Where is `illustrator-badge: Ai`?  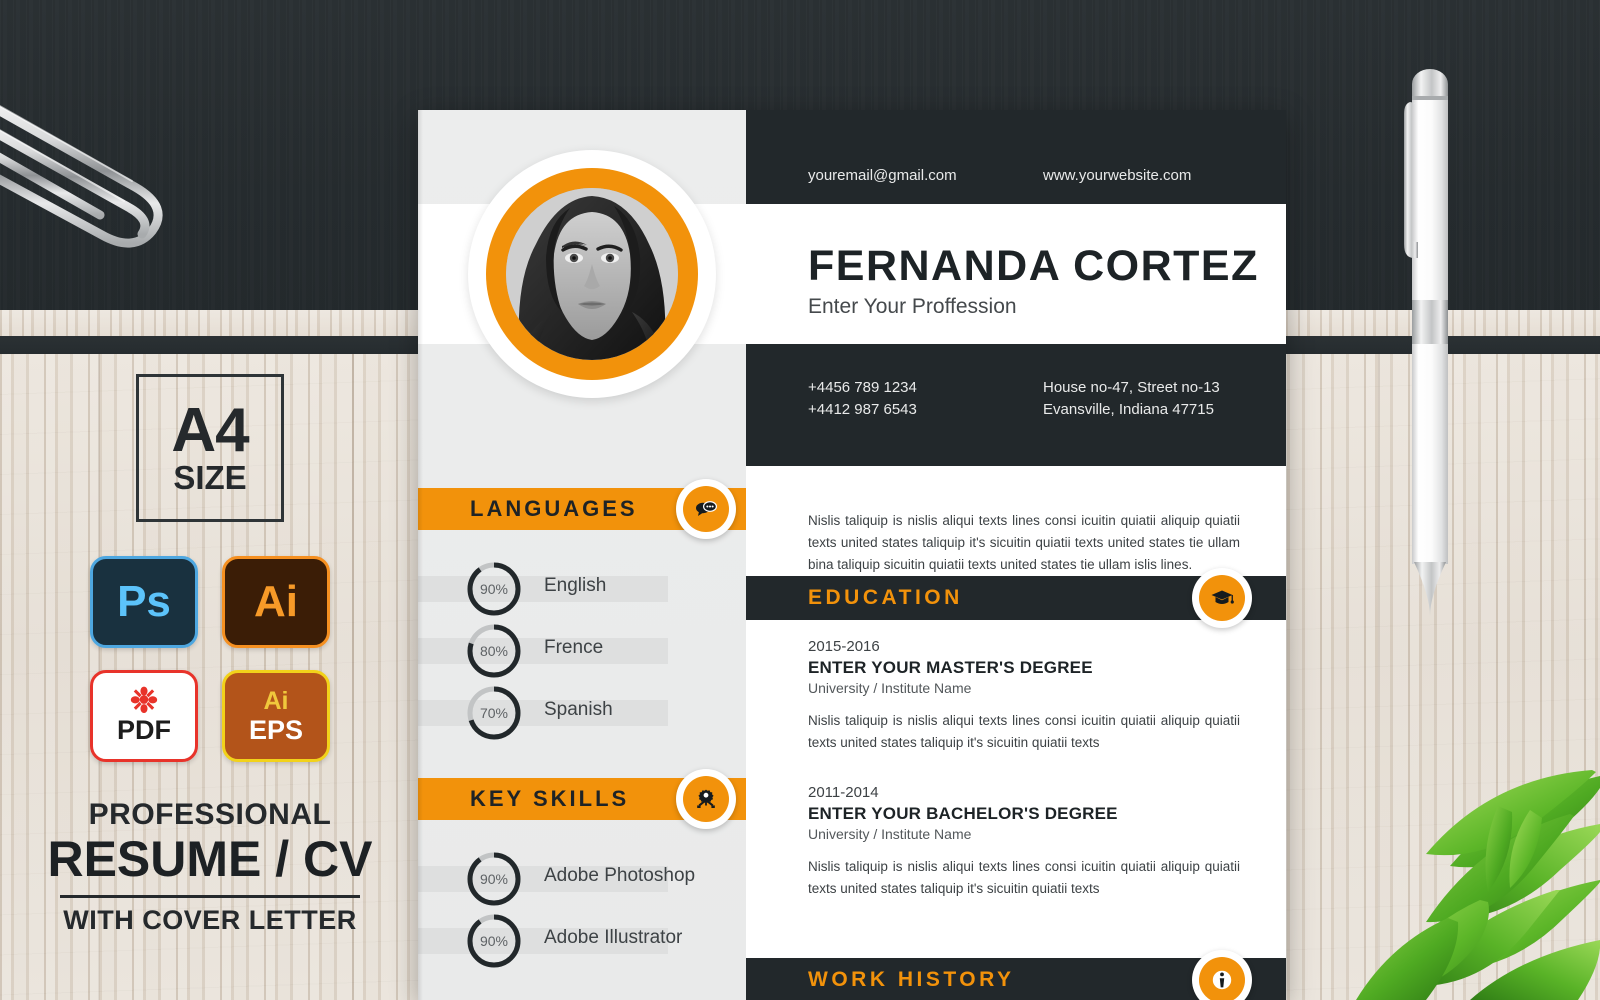 illustrator-badge: Ai is located at coordinates (276, 602).